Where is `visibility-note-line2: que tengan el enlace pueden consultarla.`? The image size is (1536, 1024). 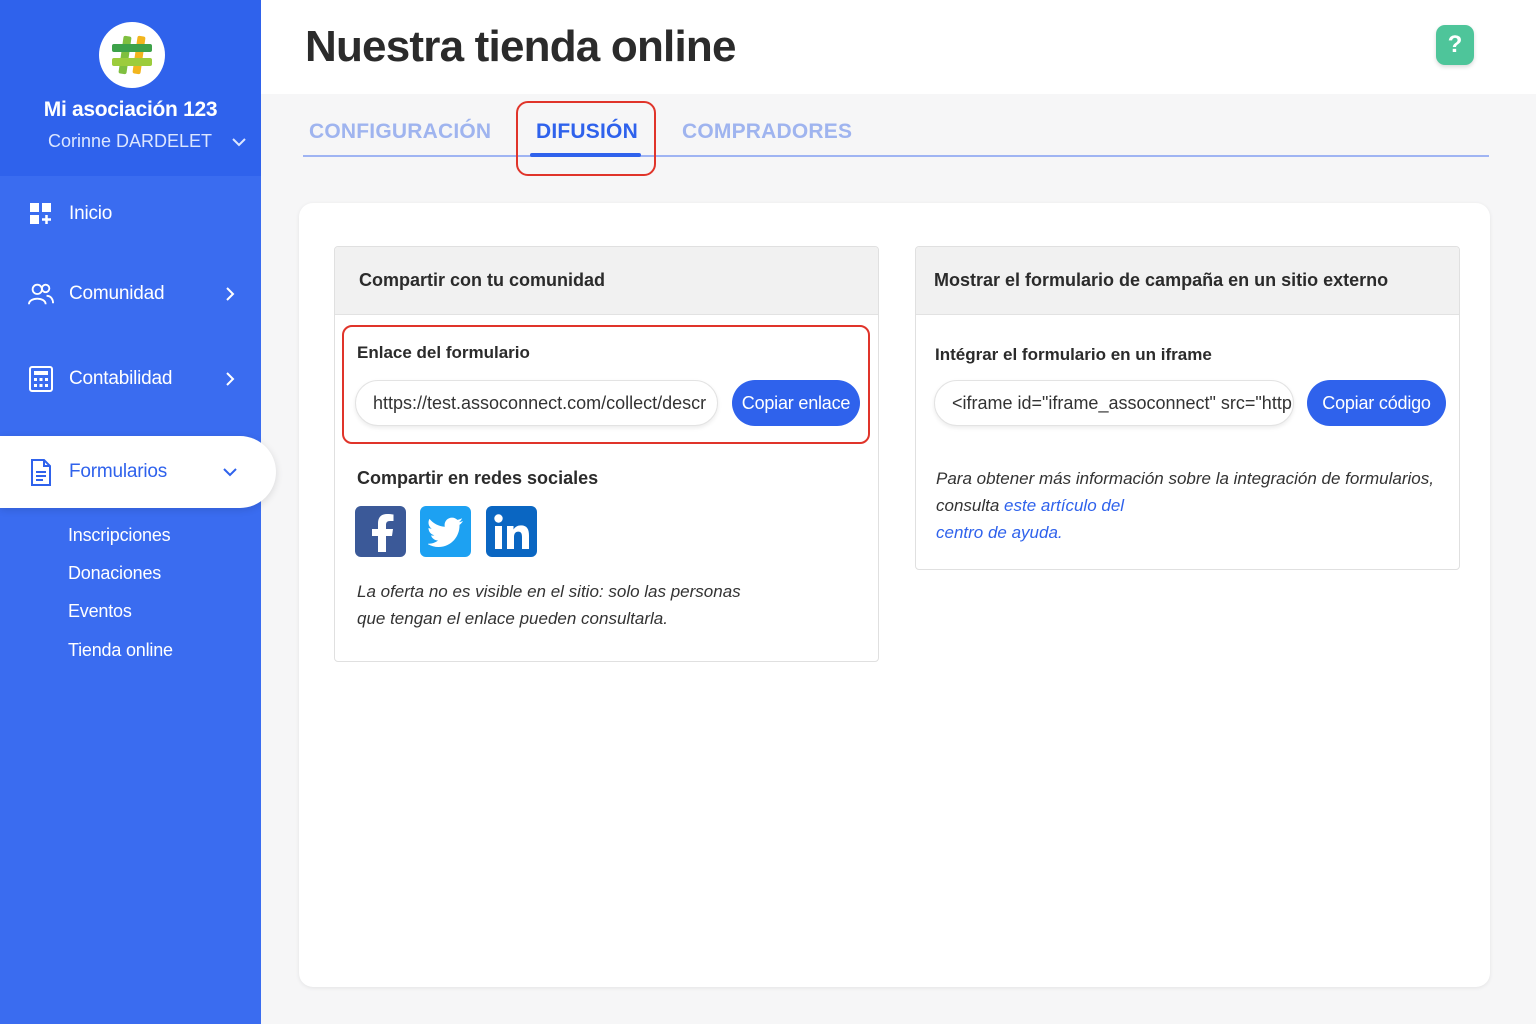
visibility-note-line2: que tengan el enlace pueden consultarla. is located at coordinates (512, 618).